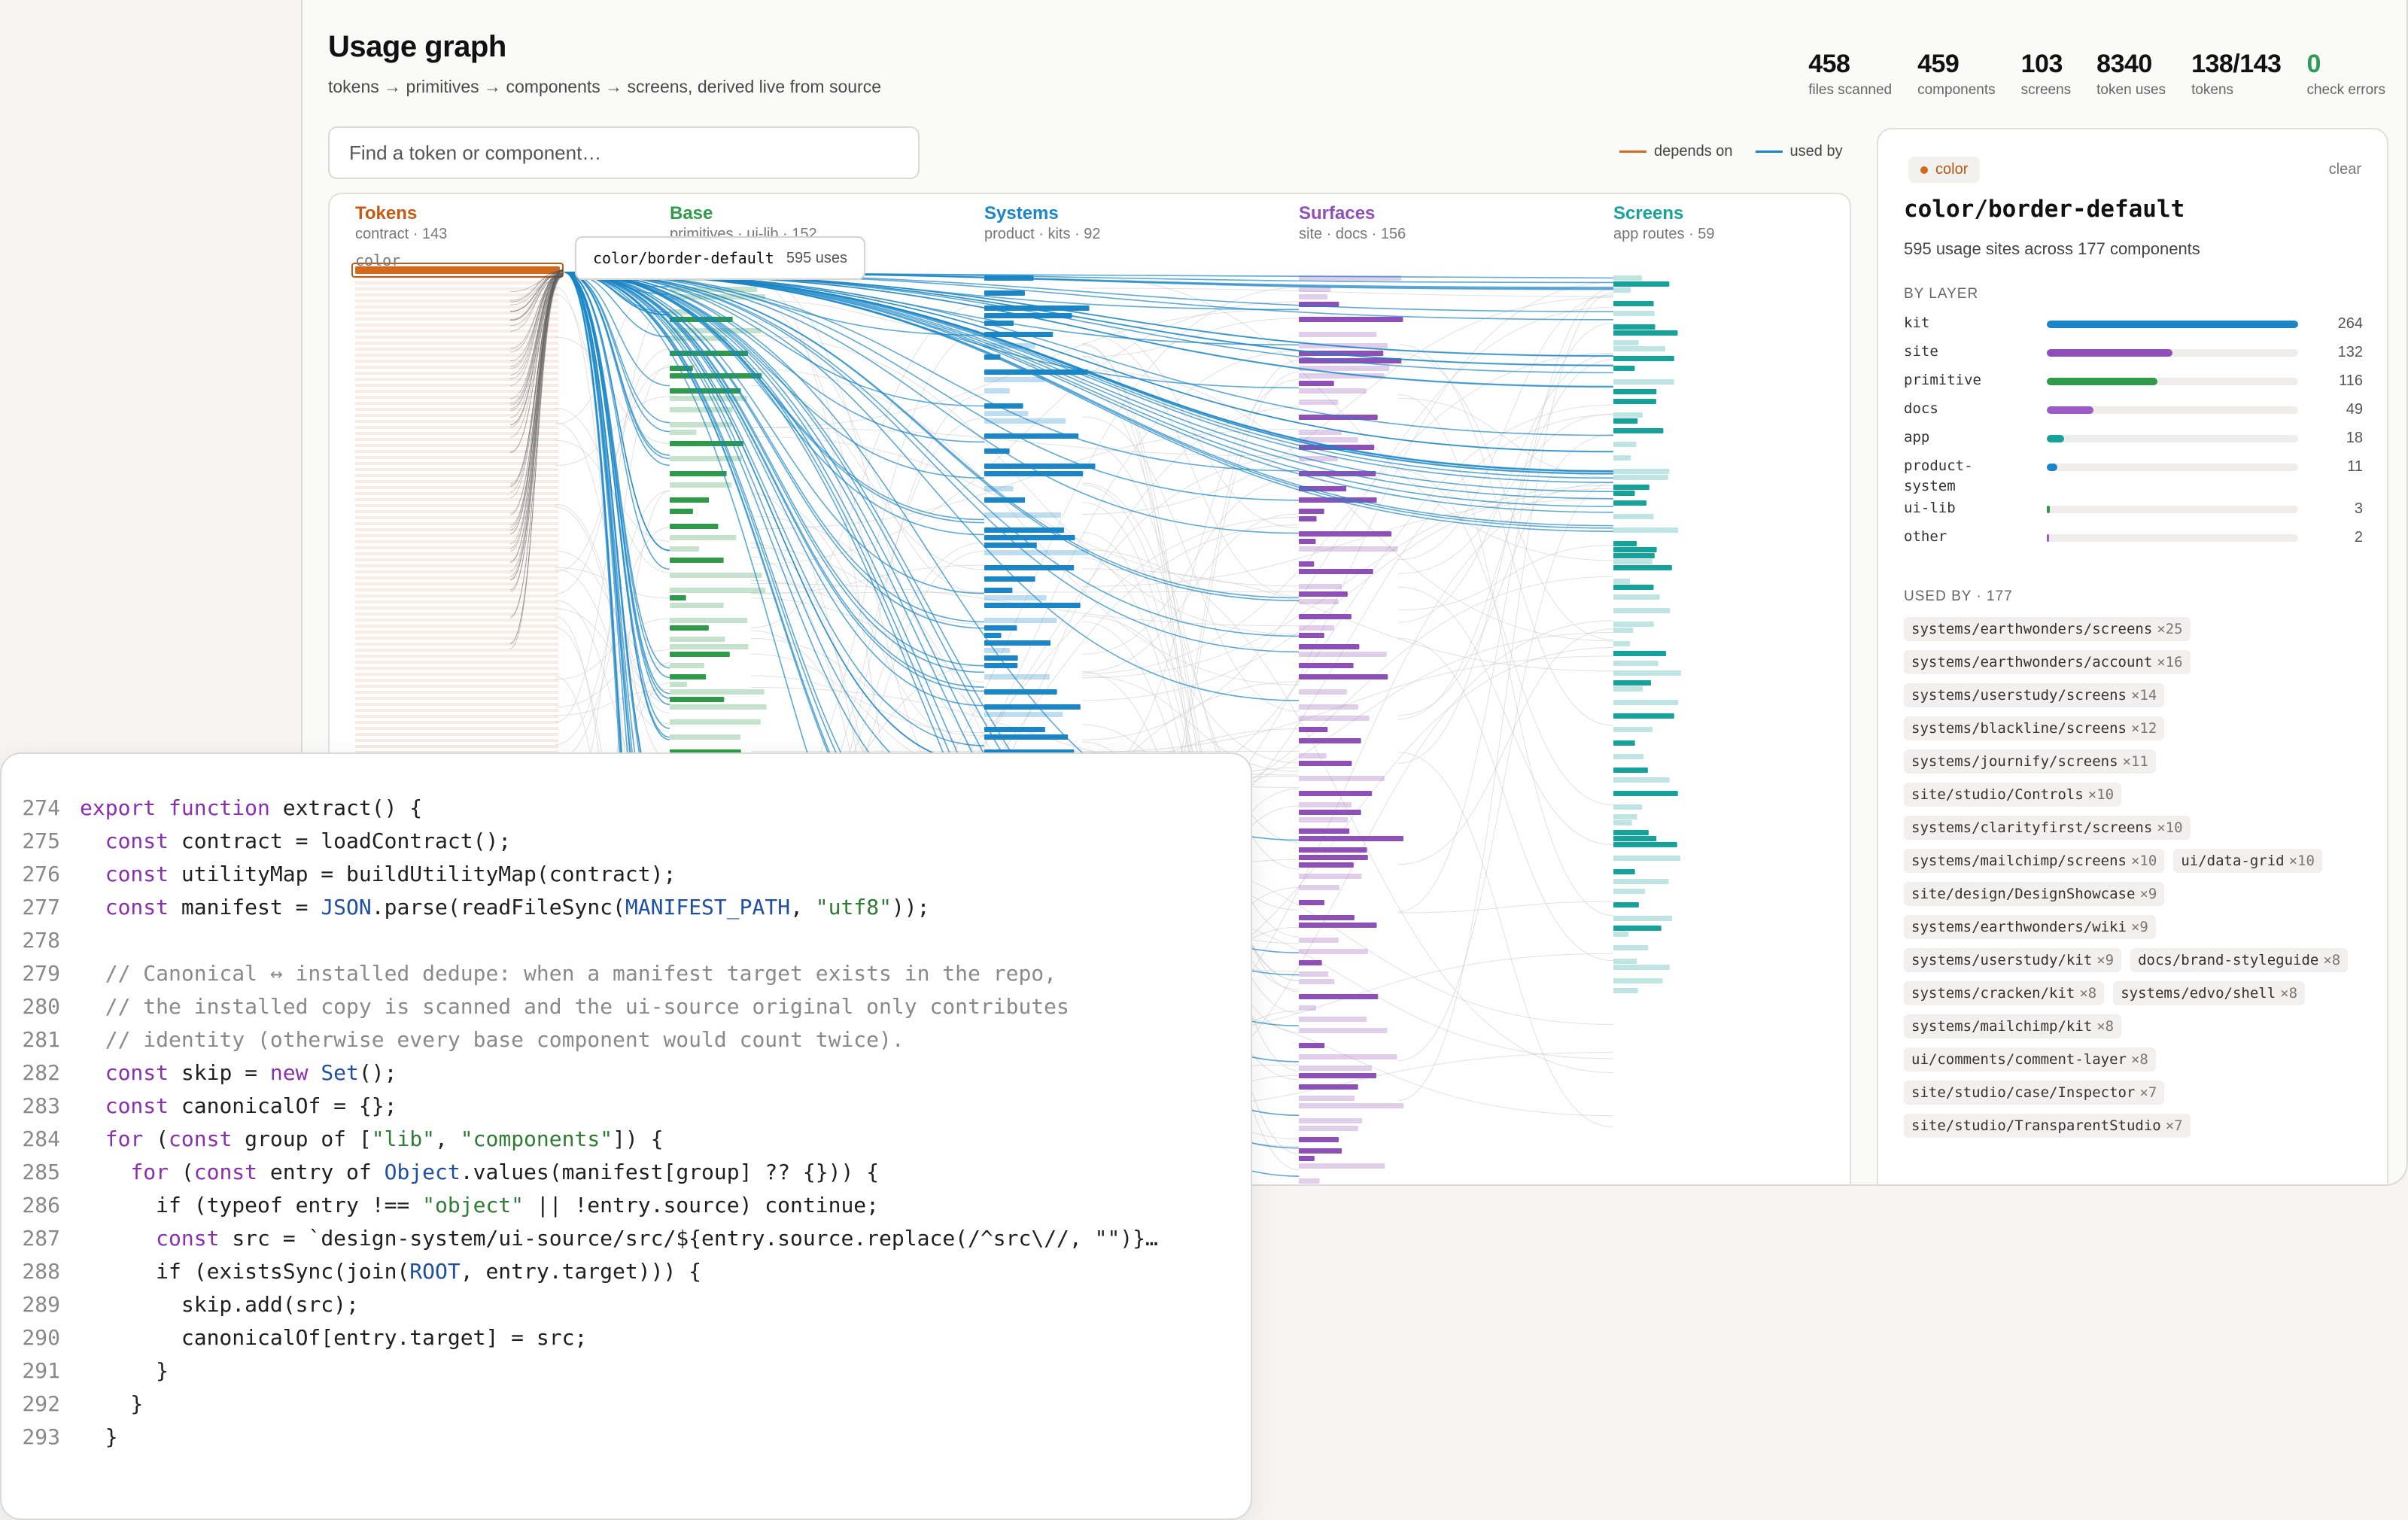 Image resolution: width=2408 pixels, height=1520 pixels. I want to click on layer-row: docs49, so click(2133, 410).